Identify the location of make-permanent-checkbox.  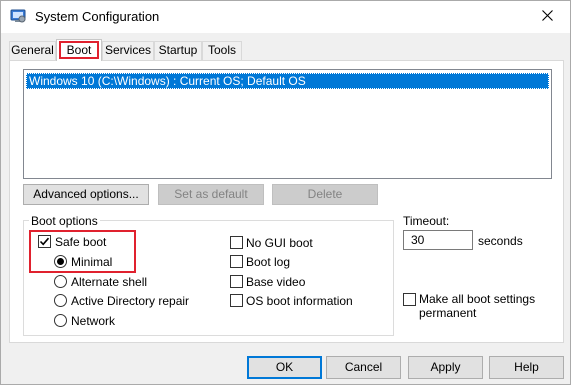
(409, 299).